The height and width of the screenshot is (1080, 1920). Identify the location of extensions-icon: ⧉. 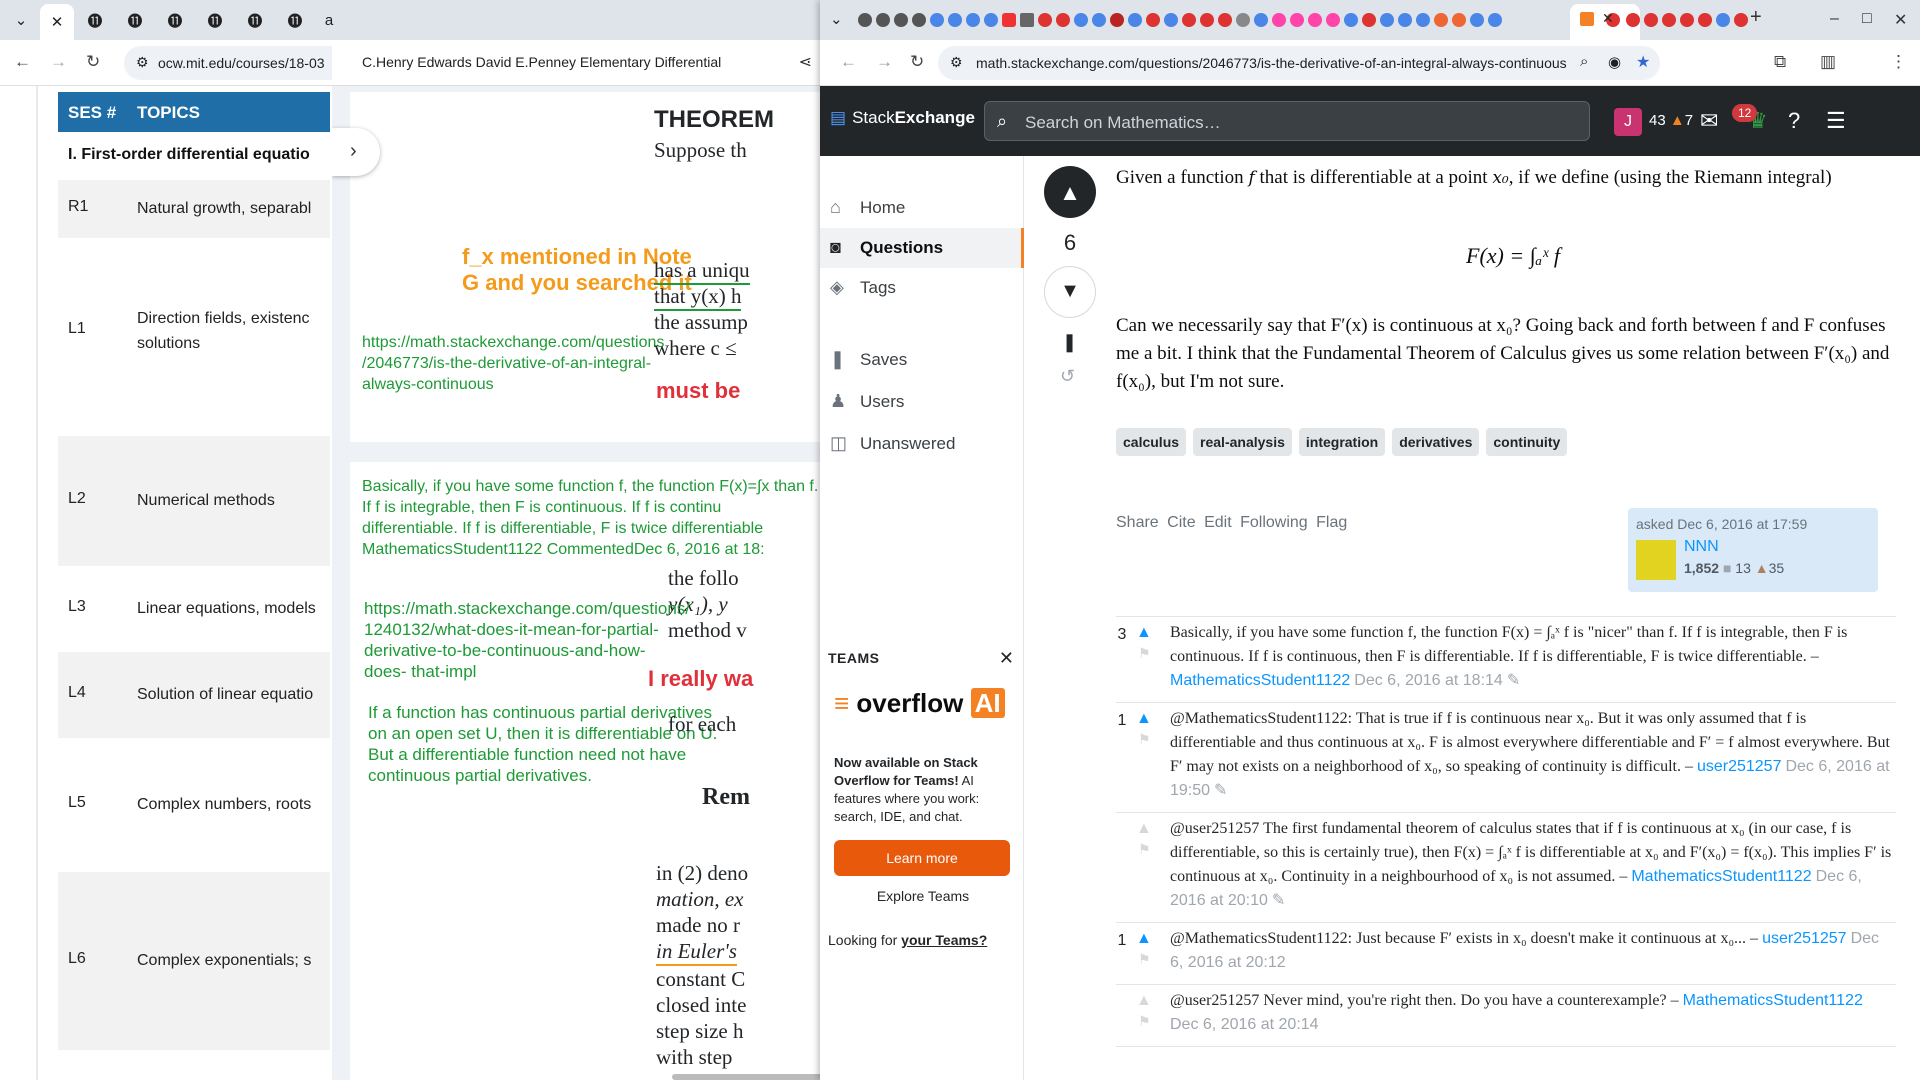
(1780, 62).